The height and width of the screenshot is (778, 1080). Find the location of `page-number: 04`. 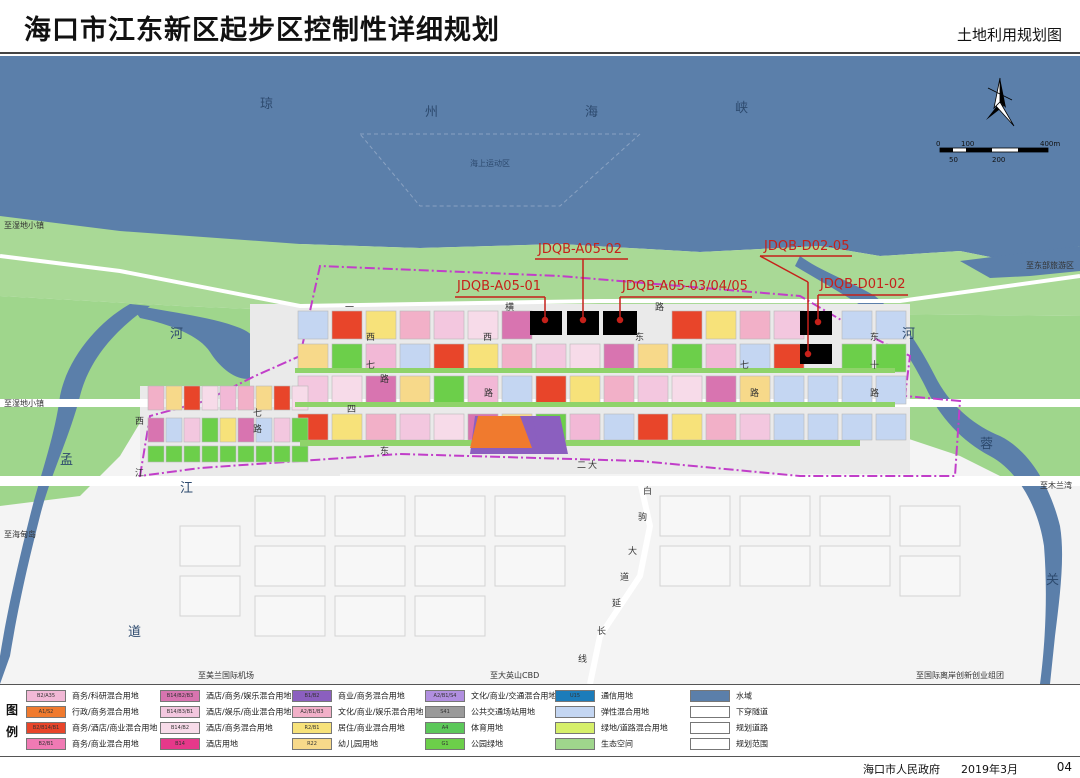

page-number: 04 is located at coordinates (1064, 767).